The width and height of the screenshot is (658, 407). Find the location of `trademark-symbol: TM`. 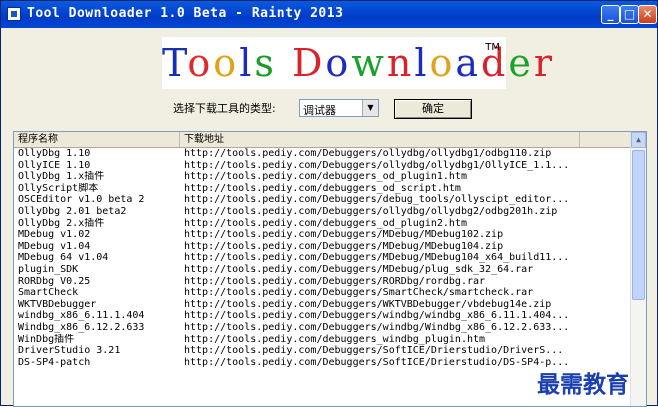

trademark-symbol: TM is located at coordinates (492, 47).